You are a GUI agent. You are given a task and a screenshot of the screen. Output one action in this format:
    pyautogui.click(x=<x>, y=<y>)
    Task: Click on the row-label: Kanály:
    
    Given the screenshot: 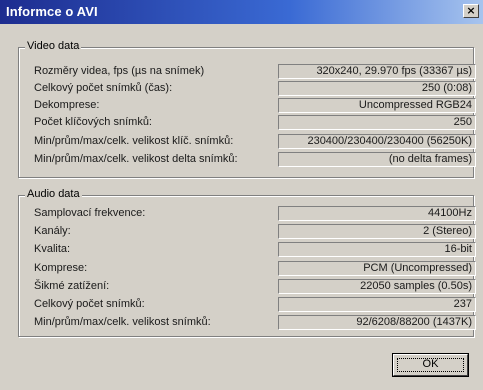 What is the action you would take?
    pyautogui.click(x=52, y=231)
    